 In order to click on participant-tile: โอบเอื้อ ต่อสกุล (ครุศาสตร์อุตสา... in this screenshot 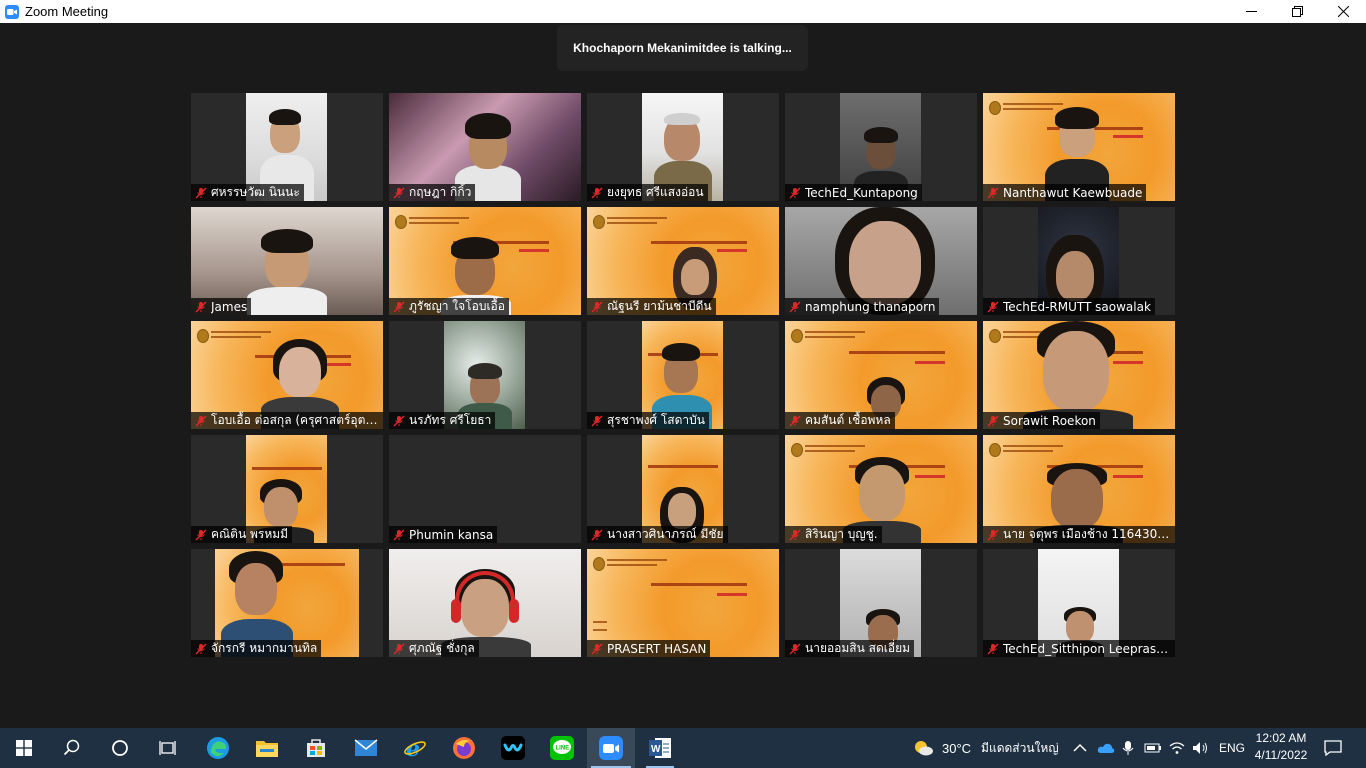, I will do `click(287, 375)`.